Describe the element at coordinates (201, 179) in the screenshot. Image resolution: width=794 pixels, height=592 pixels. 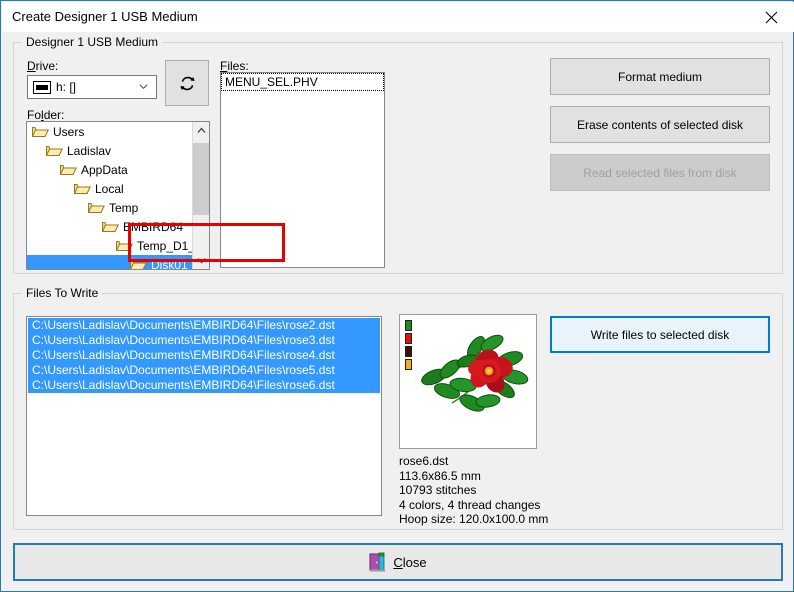
I see `scrollbar-thumb` at that location.